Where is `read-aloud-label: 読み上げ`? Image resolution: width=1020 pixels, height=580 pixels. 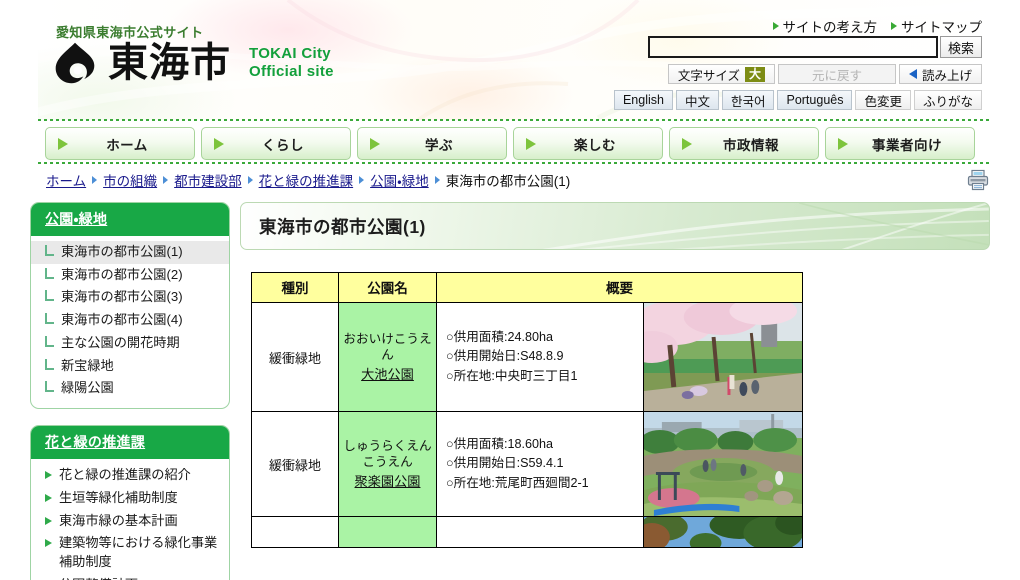
read-aloud-label: 読み上げ is located at coordinates (946, 75).